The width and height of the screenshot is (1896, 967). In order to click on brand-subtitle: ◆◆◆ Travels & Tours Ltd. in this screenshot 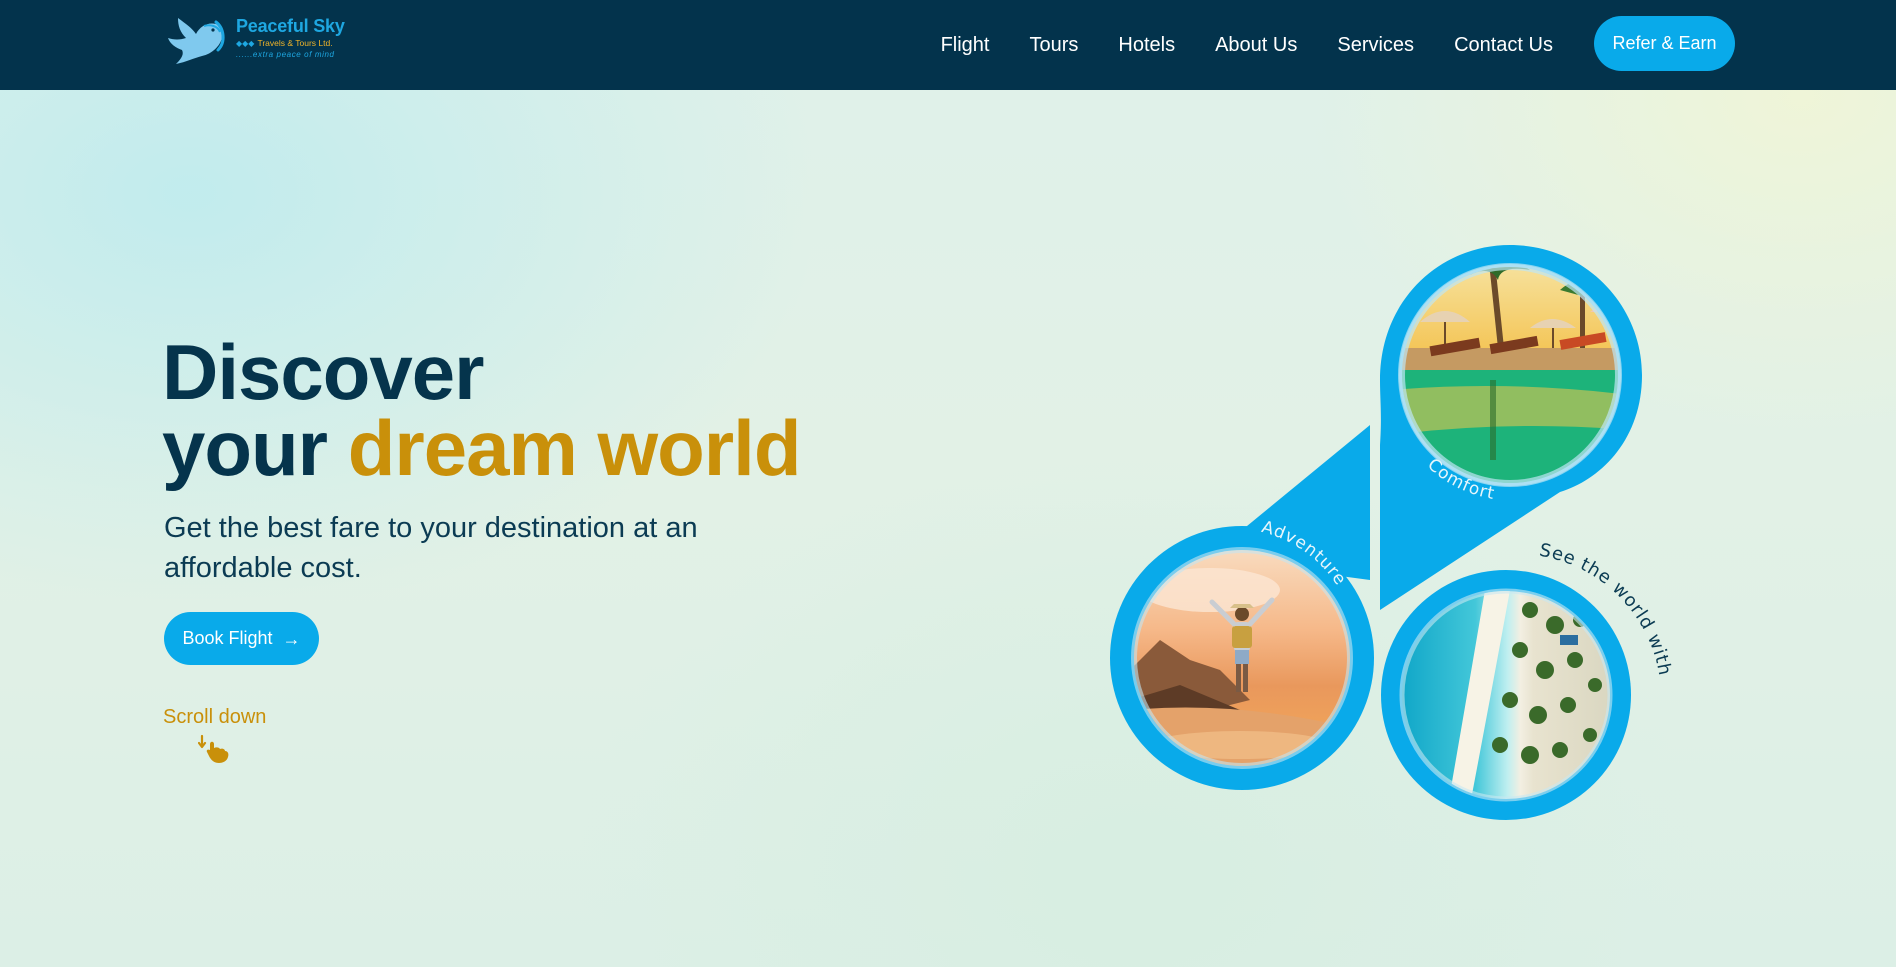, I will do `click(284, 43)`.